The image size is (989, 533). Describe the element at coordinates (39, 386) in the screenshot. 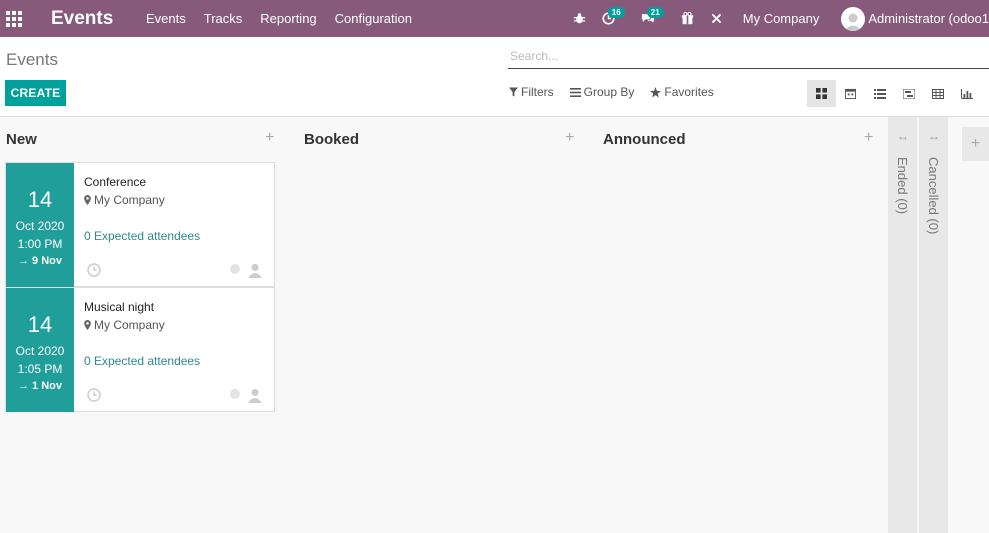

I see `date-end: → 1 Nov` at that location.